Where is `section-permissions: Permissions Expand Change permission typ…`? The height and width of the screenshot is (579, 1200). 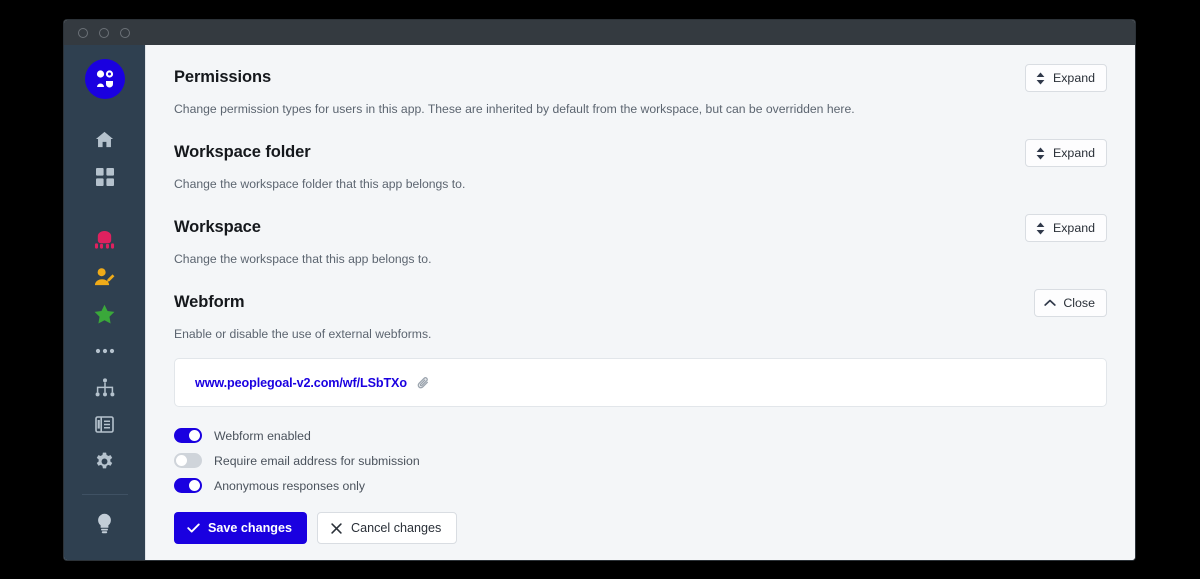
section-permissions: Permissions Expand Change permission typ… is located at coordinates (640, 90).